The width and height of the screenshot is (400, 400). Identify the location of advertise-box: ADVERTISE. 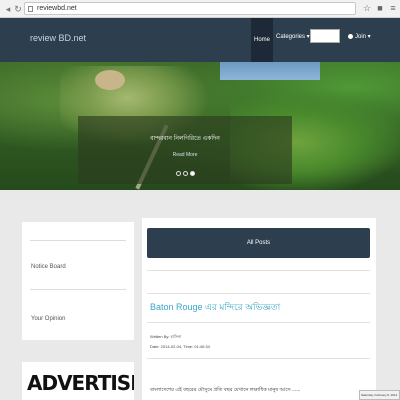
(78, 381).